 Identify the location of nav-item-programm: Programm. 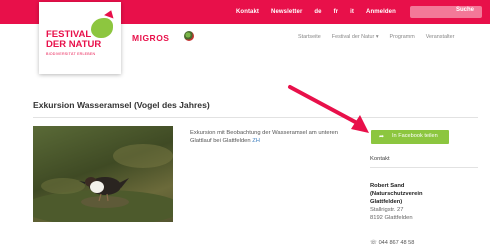
(402, 37).